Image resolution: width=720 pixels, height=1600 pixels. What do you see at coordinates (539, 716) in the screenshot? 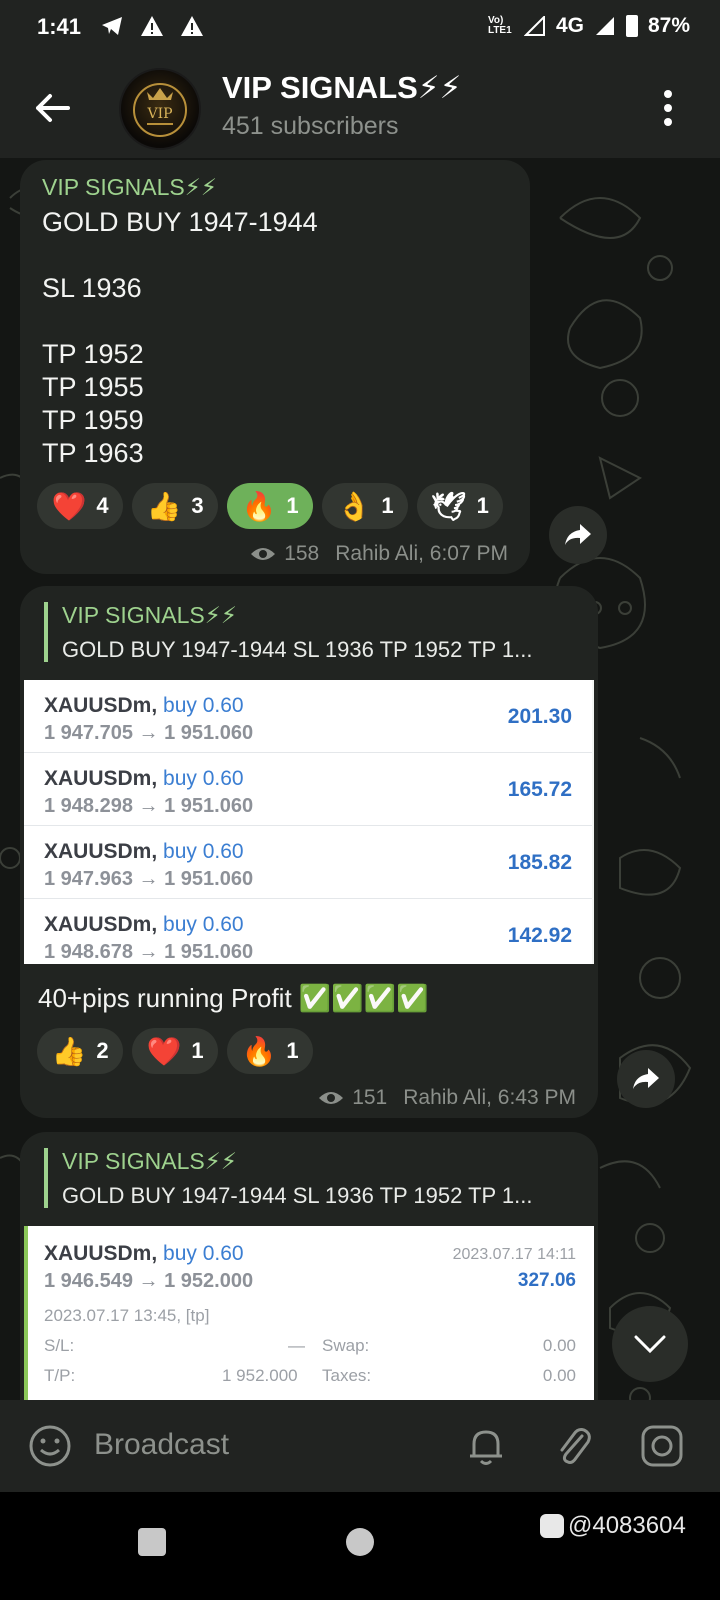
I see `trade-profit: 201.30` at bounding box center [539, 716].